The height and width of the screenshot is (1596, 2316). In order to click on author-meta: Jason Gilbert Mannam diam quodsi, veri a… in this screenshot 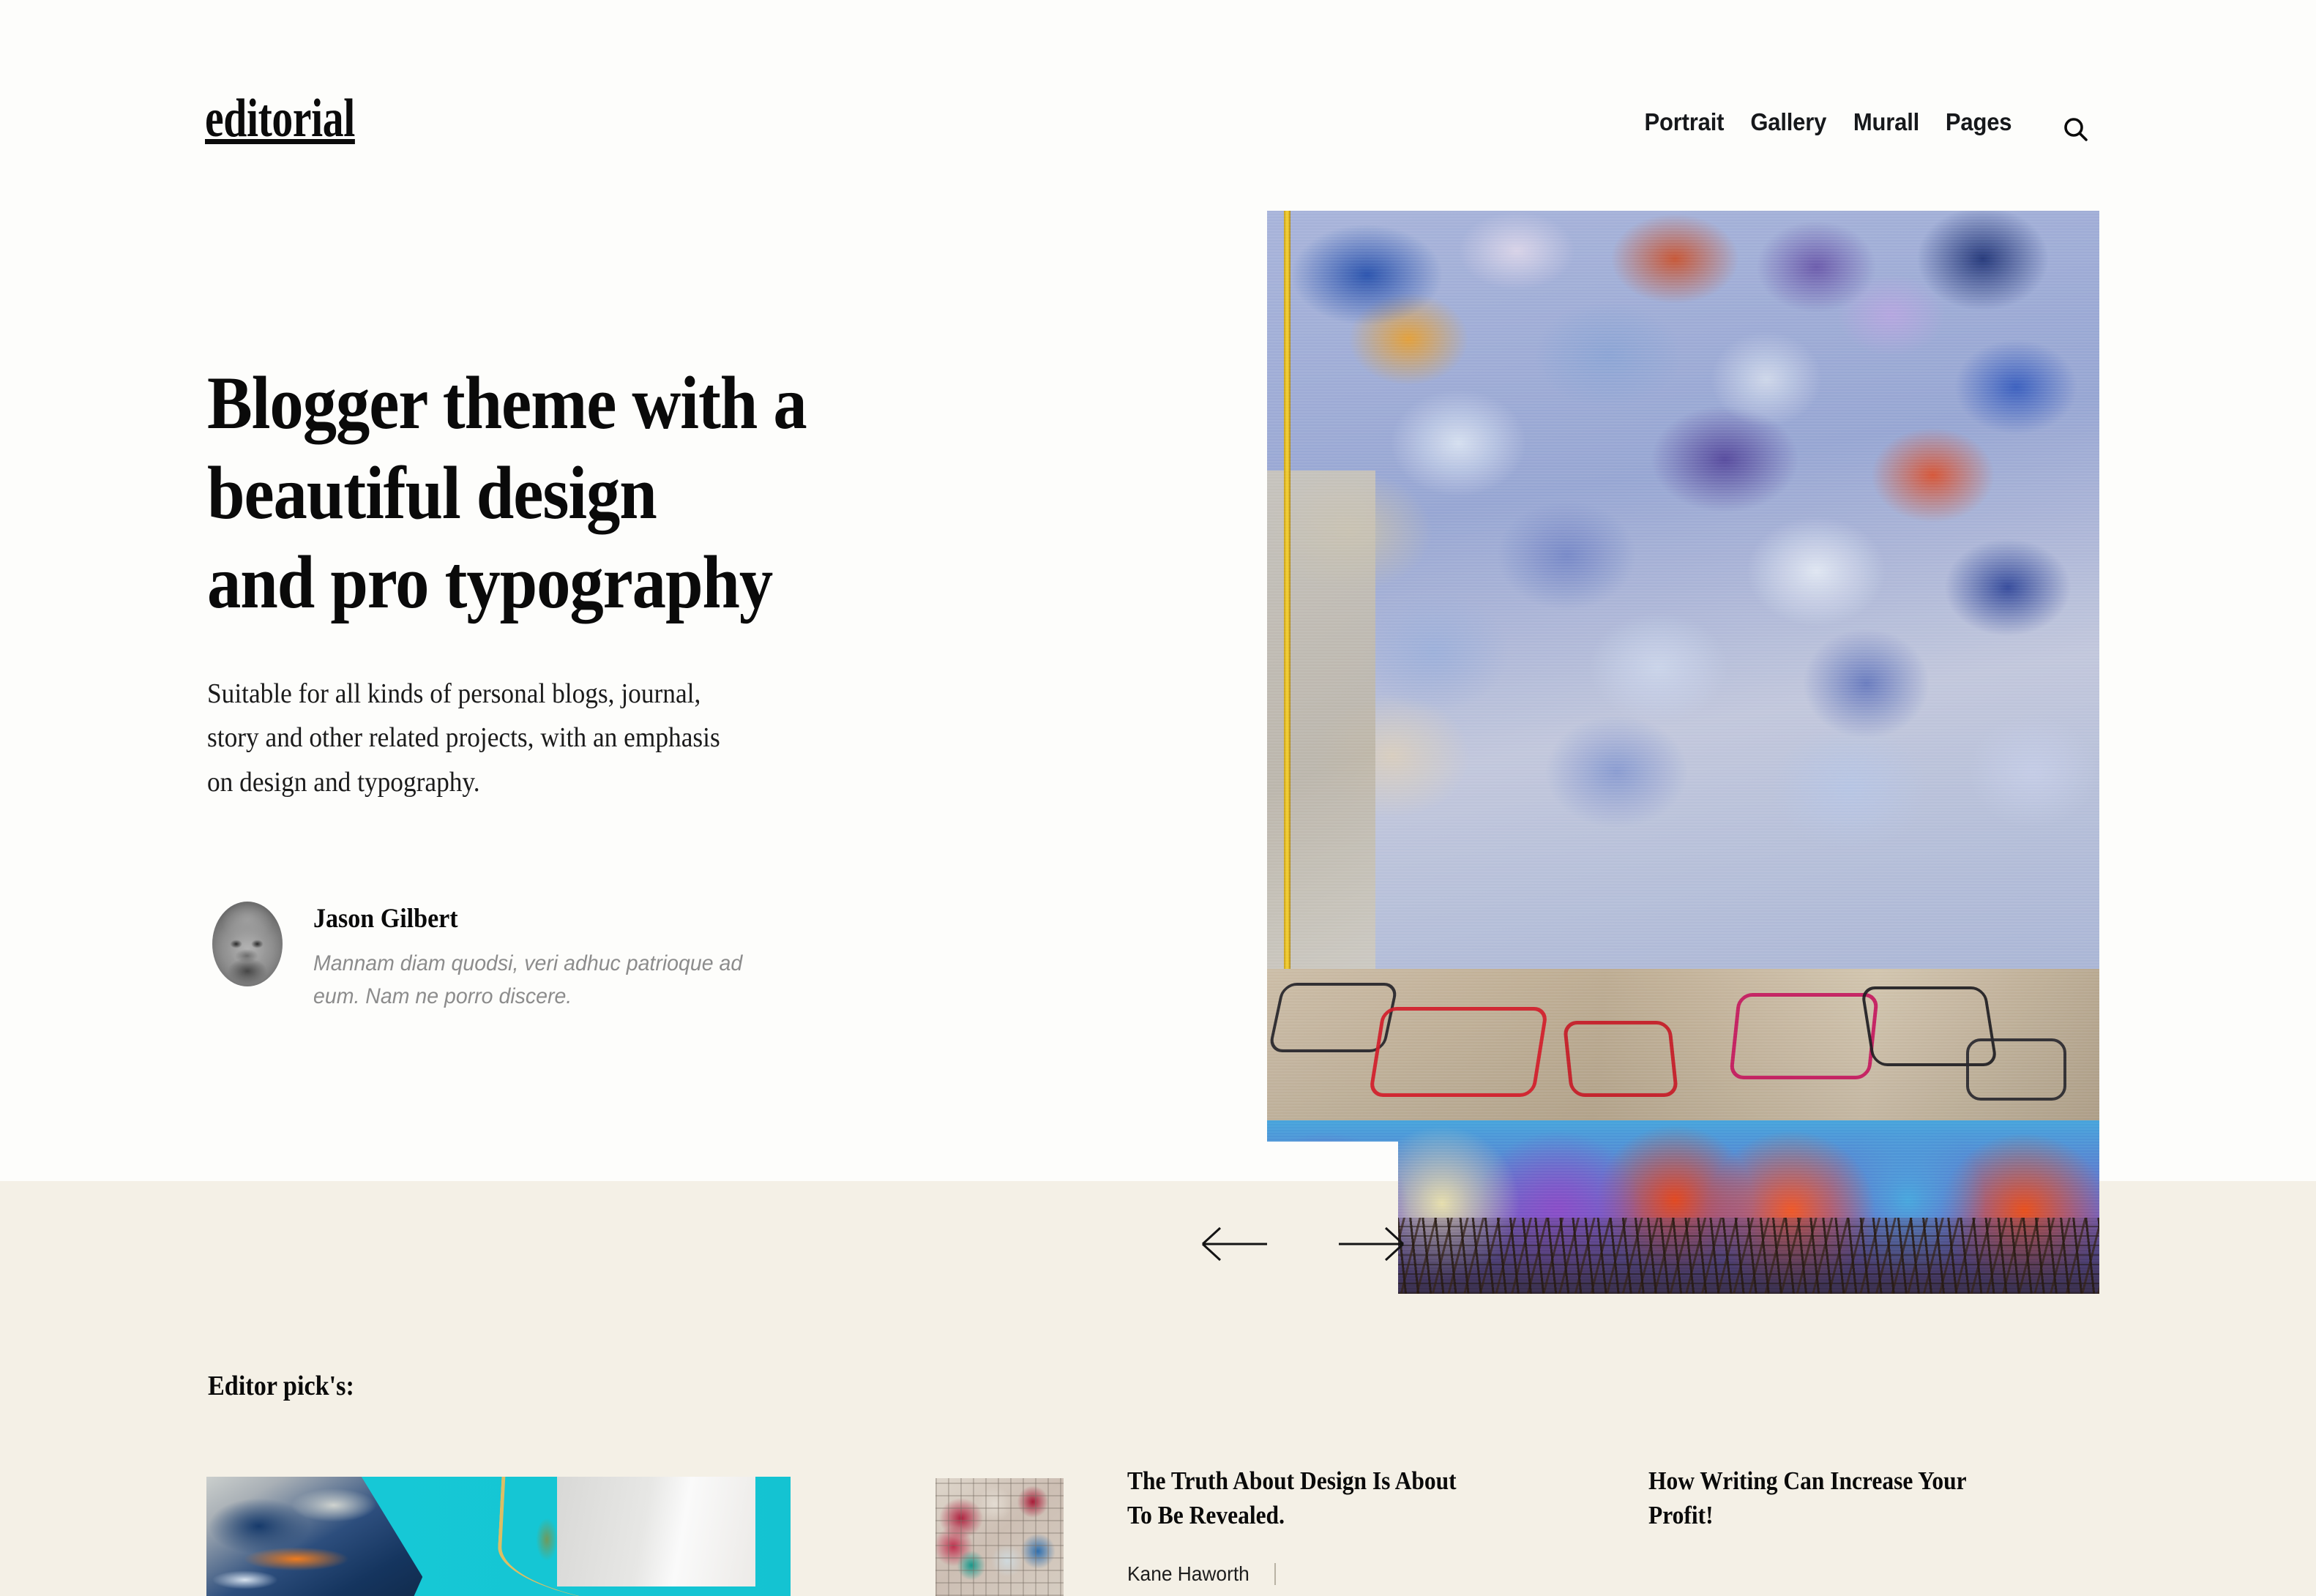, I will do `click(539, 957)`.